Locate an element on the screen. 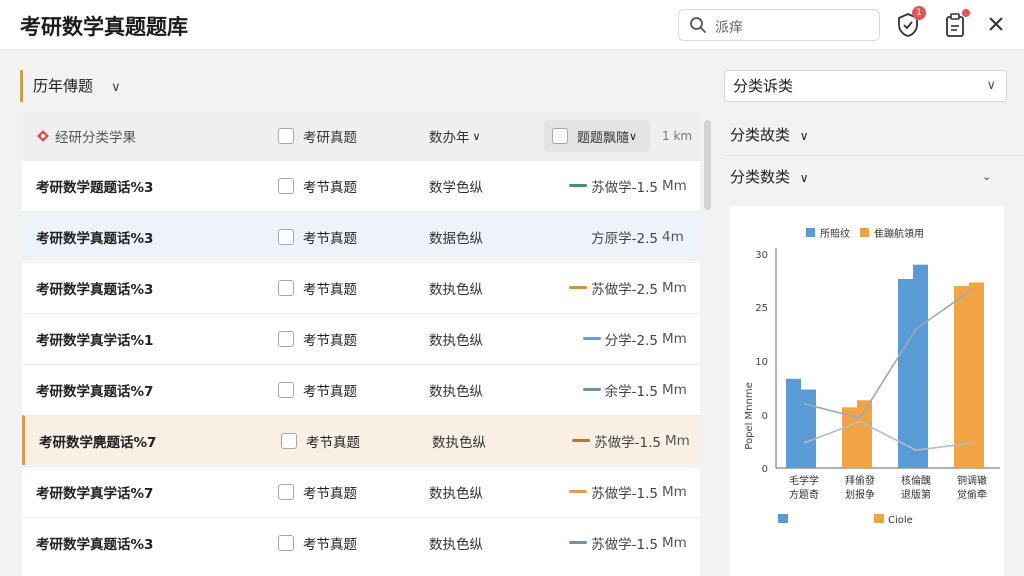 The height and width of the screenshot is (576, 1024). y-tick-label: 0 is located at coordinates (765, 416).